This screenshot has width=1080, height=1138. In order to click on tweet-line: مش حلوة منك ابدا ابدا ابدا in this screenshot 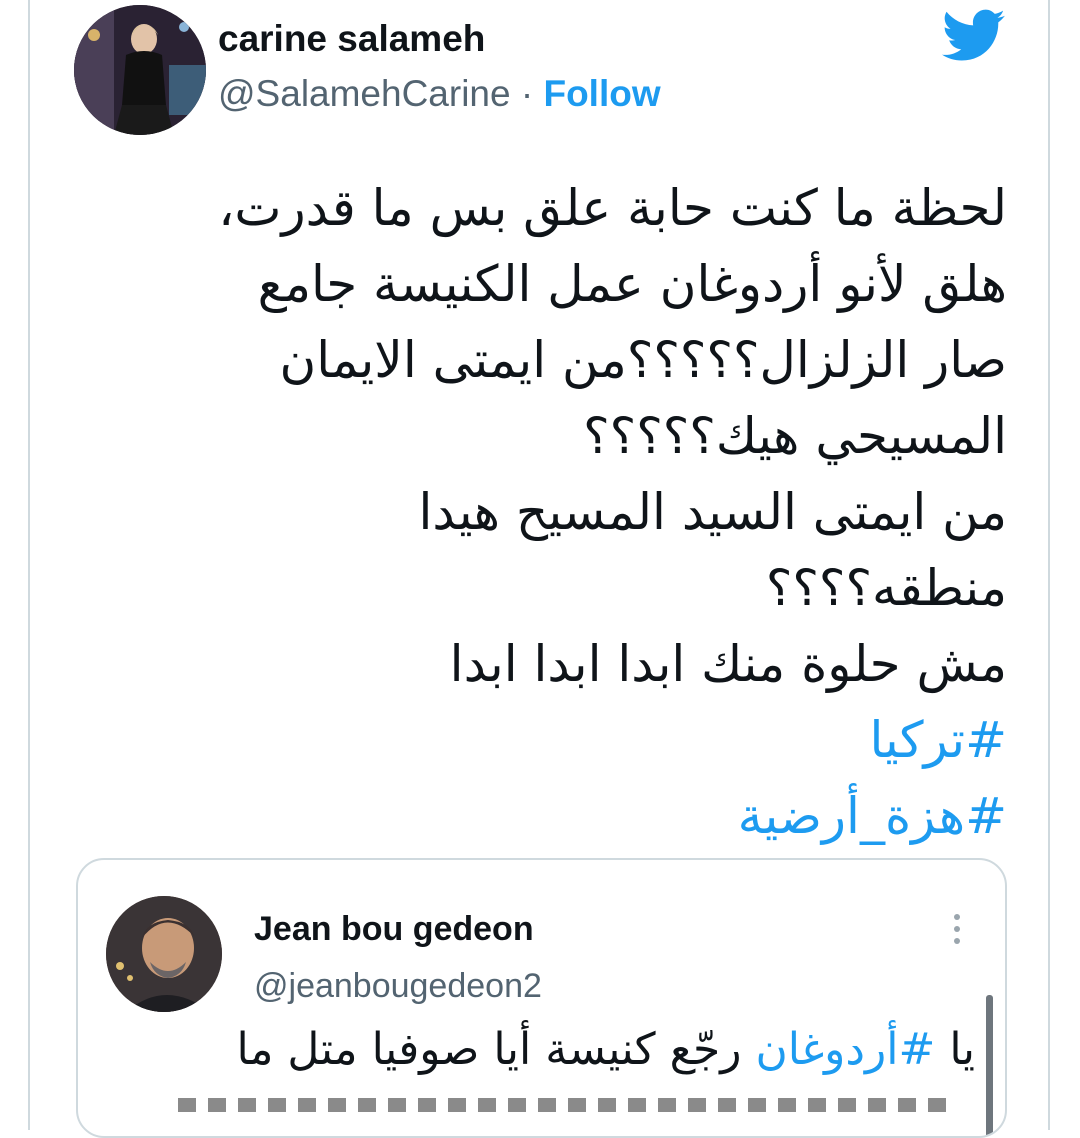, I will do `click(728, 664)`.